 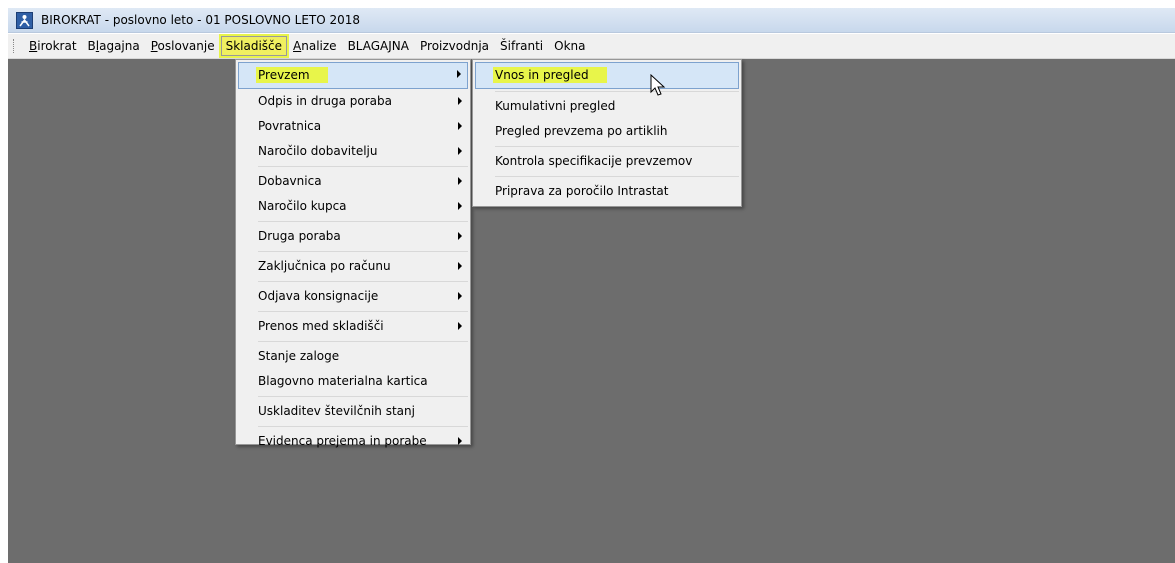 I want to click on menu-item-label: Blagovno materialna kartica, so click(x=343, y=381).